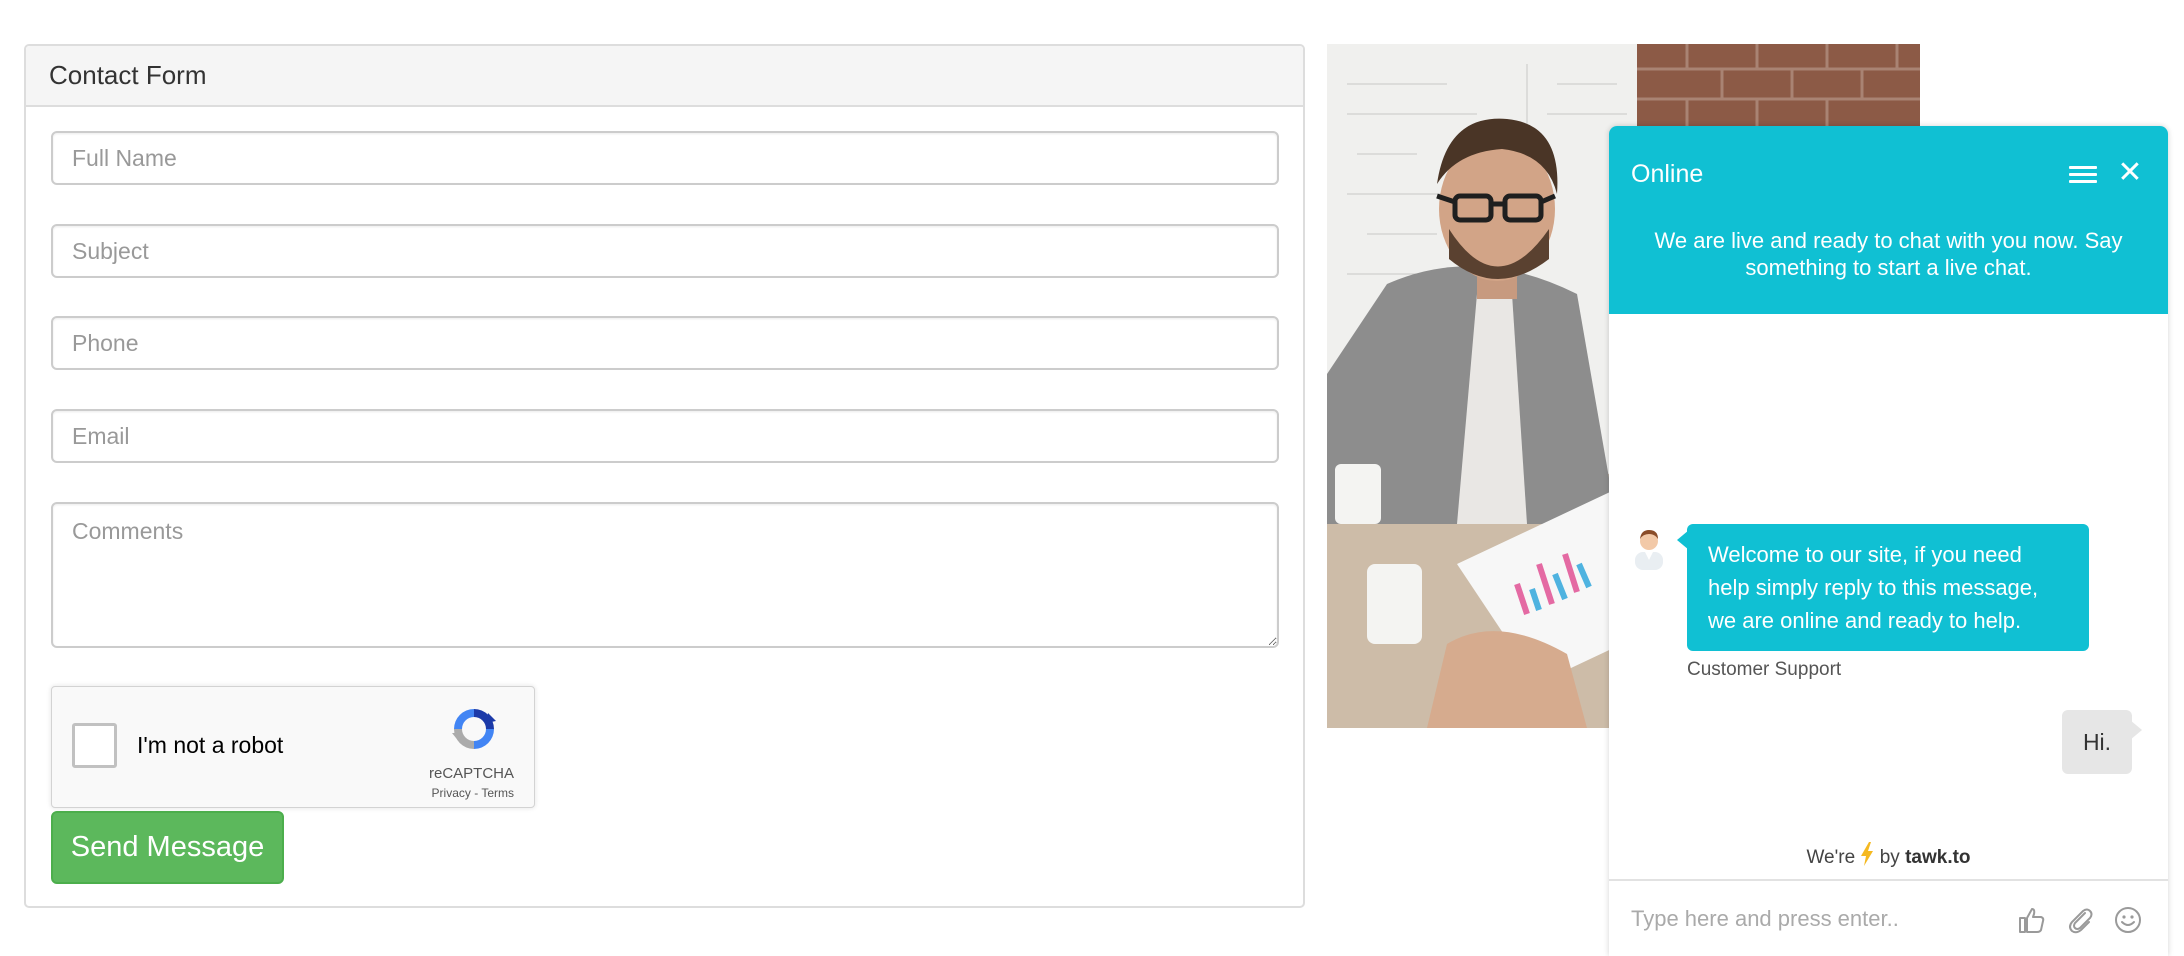 The width and height of the screenshot is (2184, 956). What do you see at coordinates (665, 436) in the screenshot?
I see `email-input` at bounding box center [665, 436].